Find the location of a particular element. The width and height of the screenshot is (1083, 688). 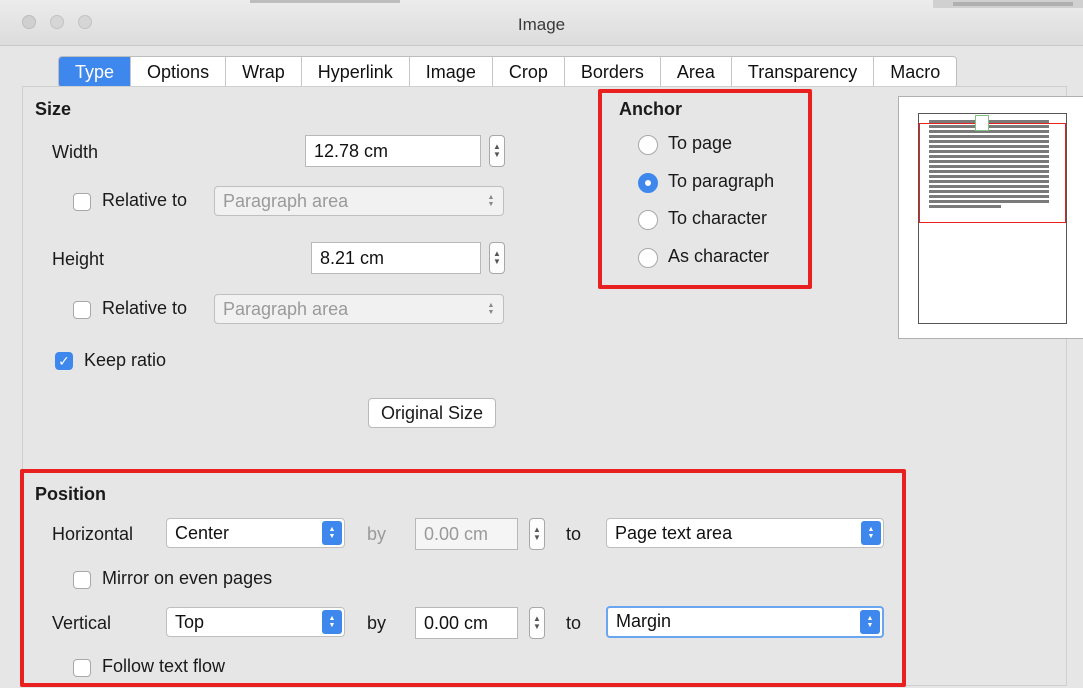

anchor-section-title: Anchor is located at coordinates (650, 109).